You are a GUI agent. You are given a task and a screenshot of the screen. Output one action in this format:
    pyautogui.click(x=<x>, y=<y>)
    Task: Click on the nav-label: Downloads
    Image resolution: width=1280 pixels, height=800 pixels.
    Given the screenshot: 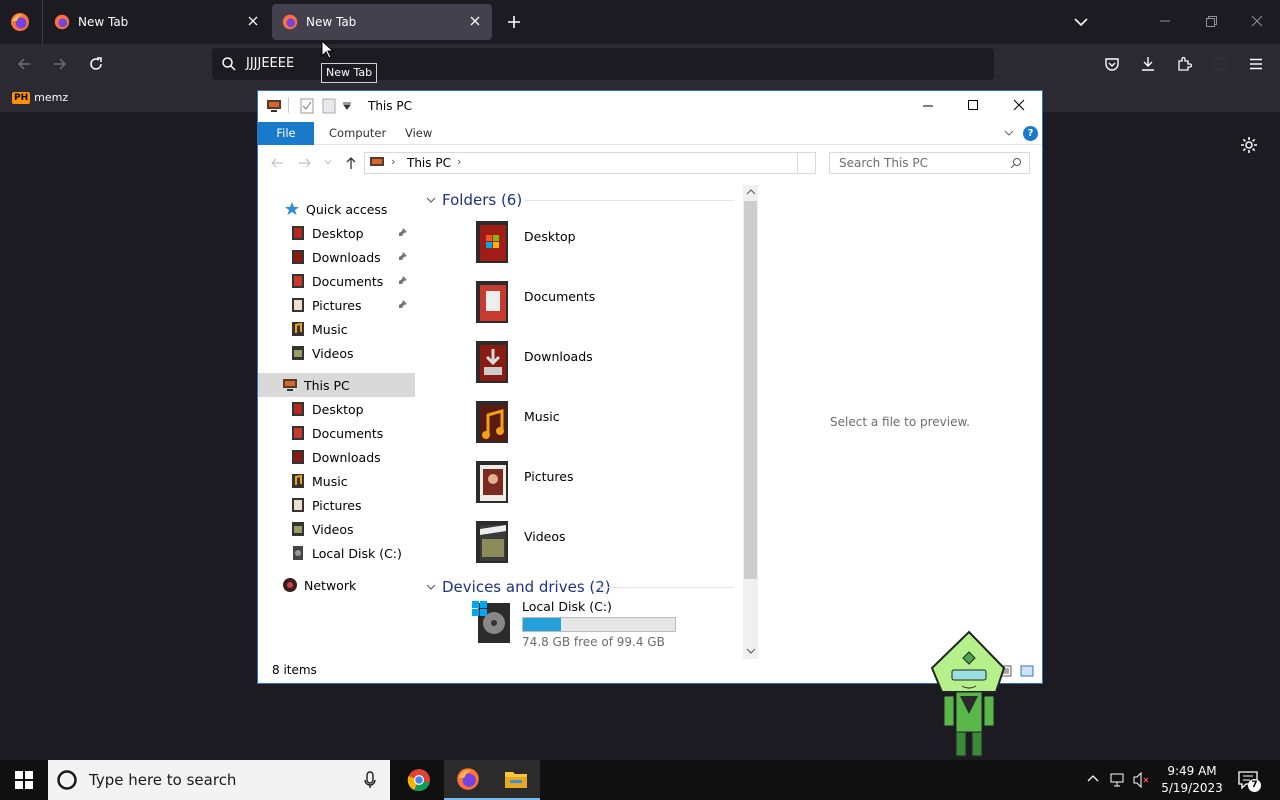 What is the action you would take?
    pyautogui.click(x=346, y=257)
    